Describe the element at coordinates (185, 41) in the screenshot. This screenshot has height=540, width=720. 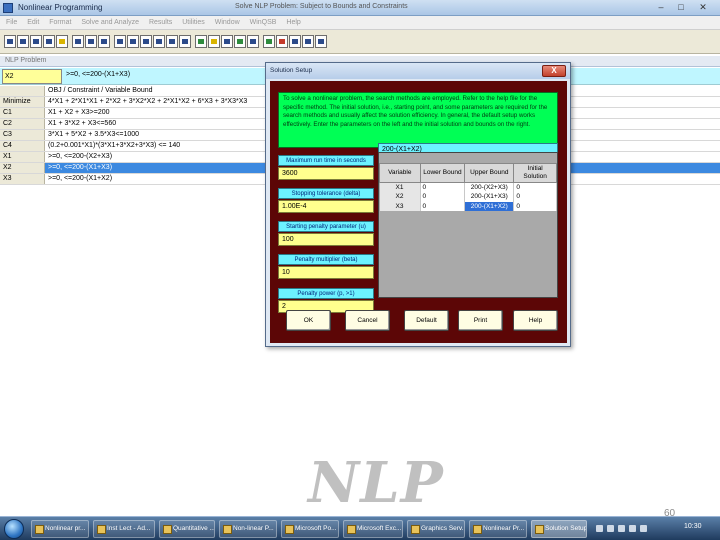
I see `format-icon` at that location.